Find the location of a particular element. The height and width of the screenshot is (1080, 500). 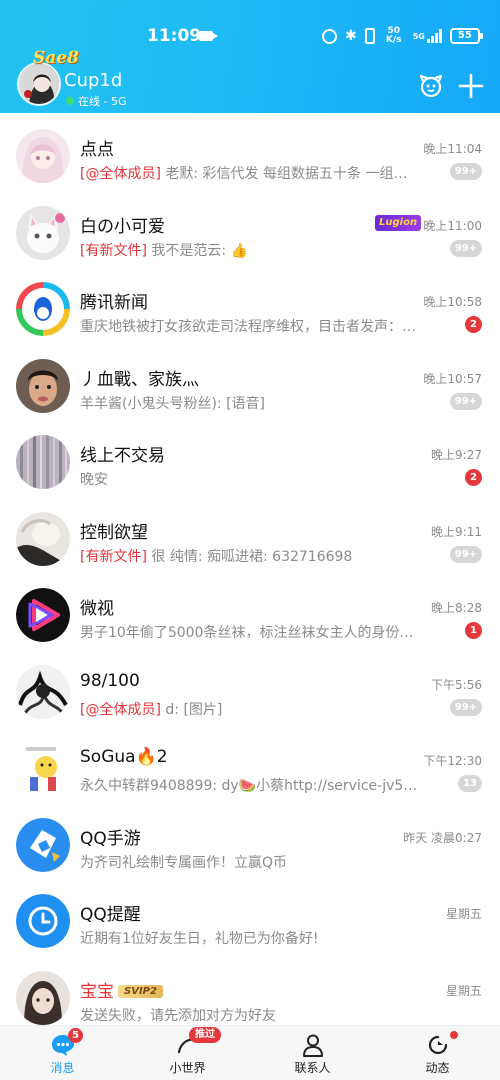

qq-games-logo is located at coordinates (43, 844).